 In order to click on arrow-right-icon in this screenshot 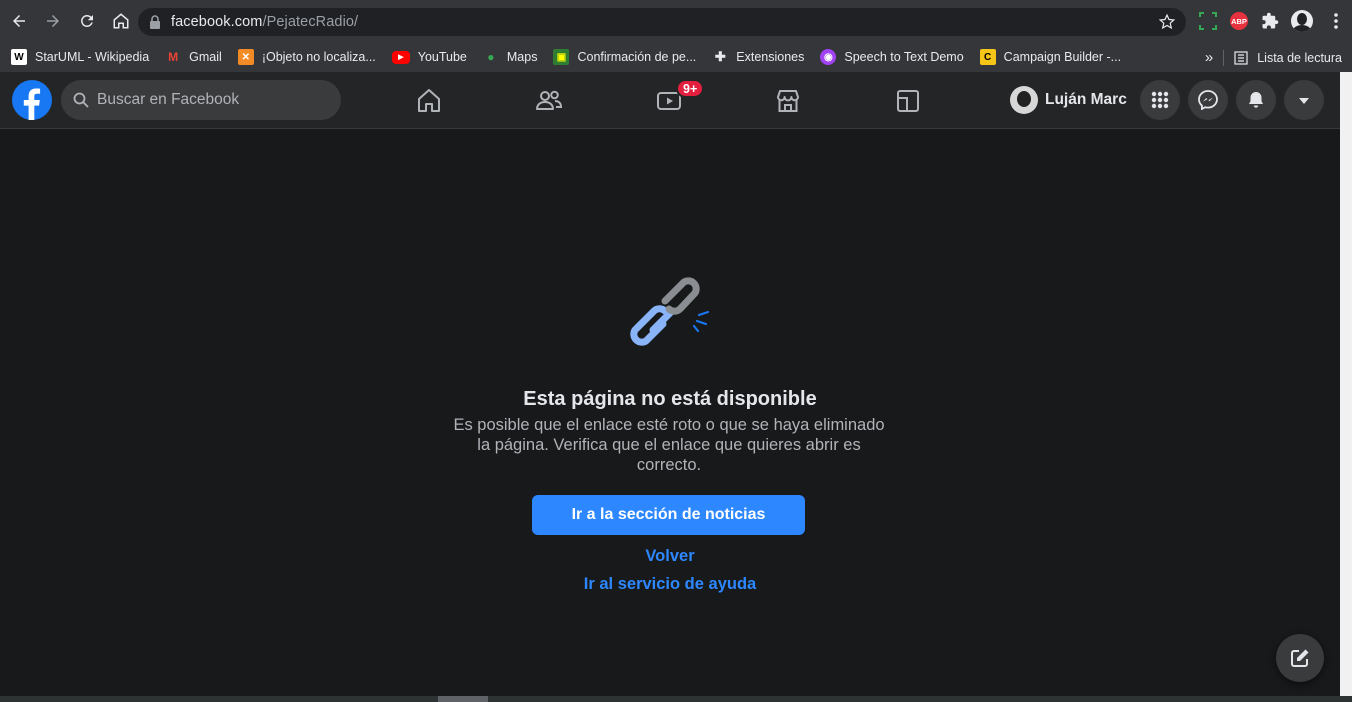, I will do `click(53, 21)`.